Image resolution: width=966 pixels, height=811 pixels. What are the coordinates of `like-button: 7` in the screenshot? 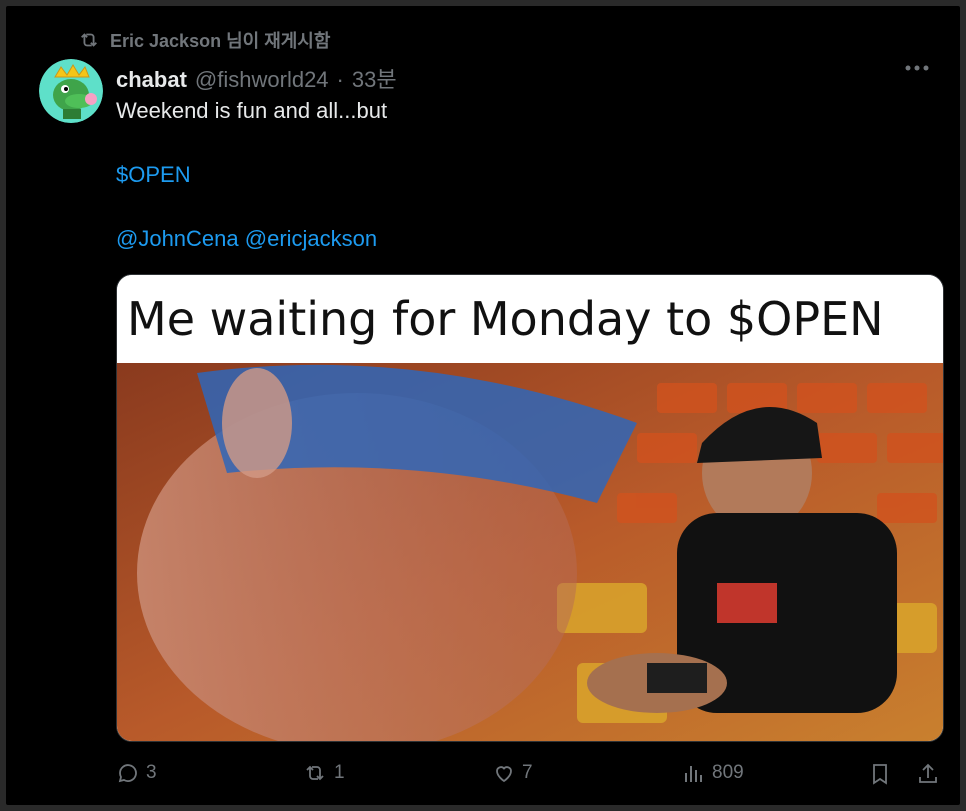 It's located at (512, 773).